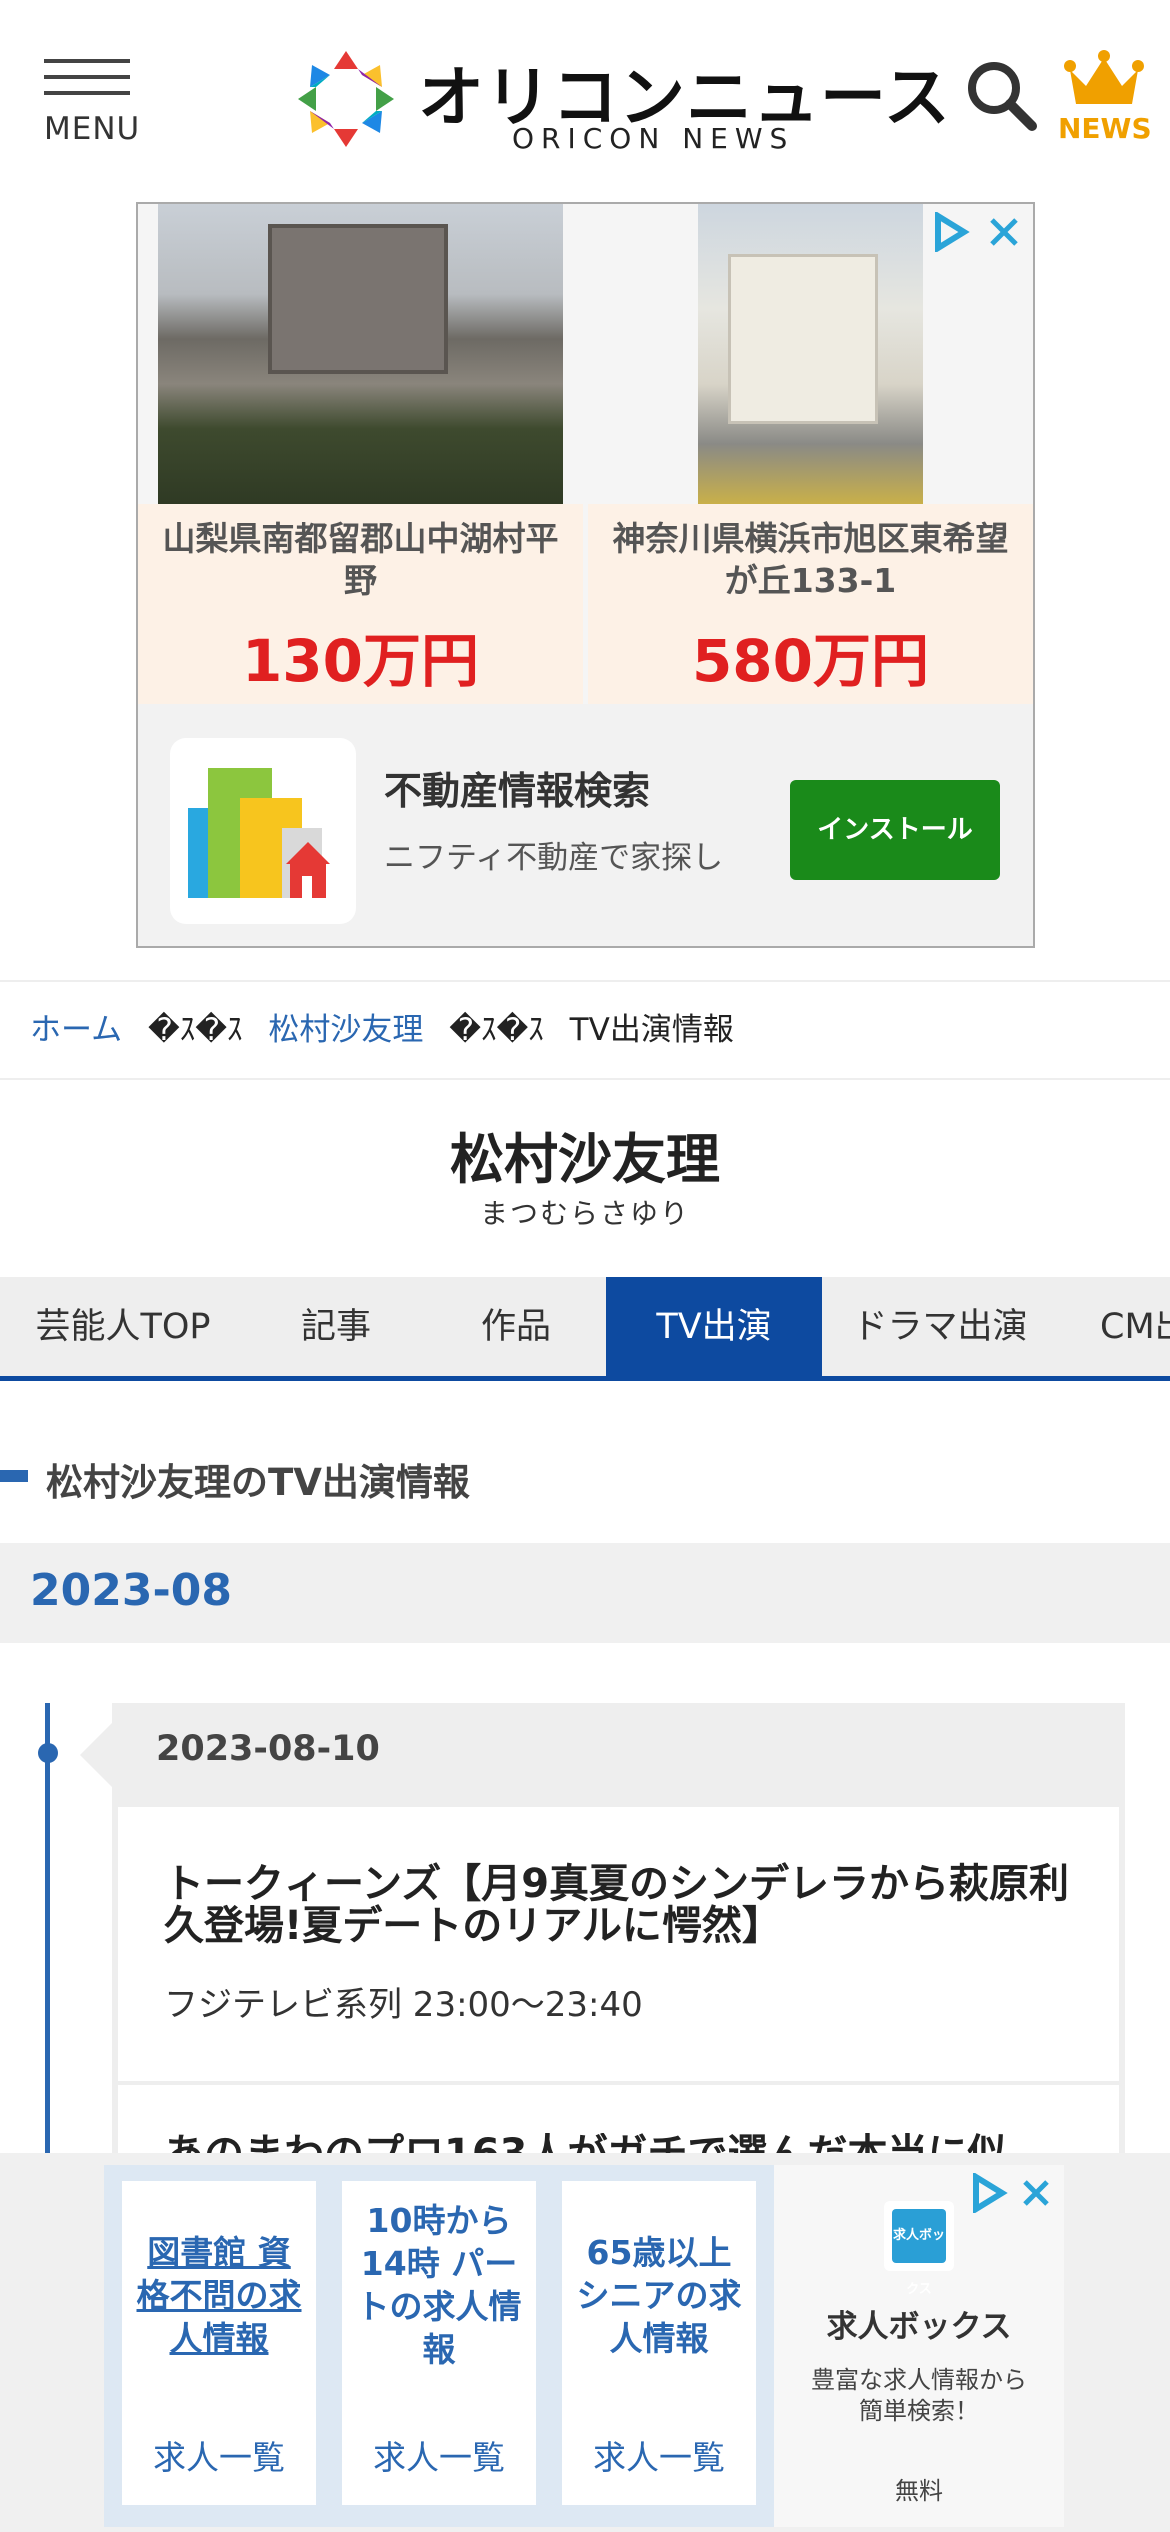  I want to click on date-pointer, so click(96, 1755).